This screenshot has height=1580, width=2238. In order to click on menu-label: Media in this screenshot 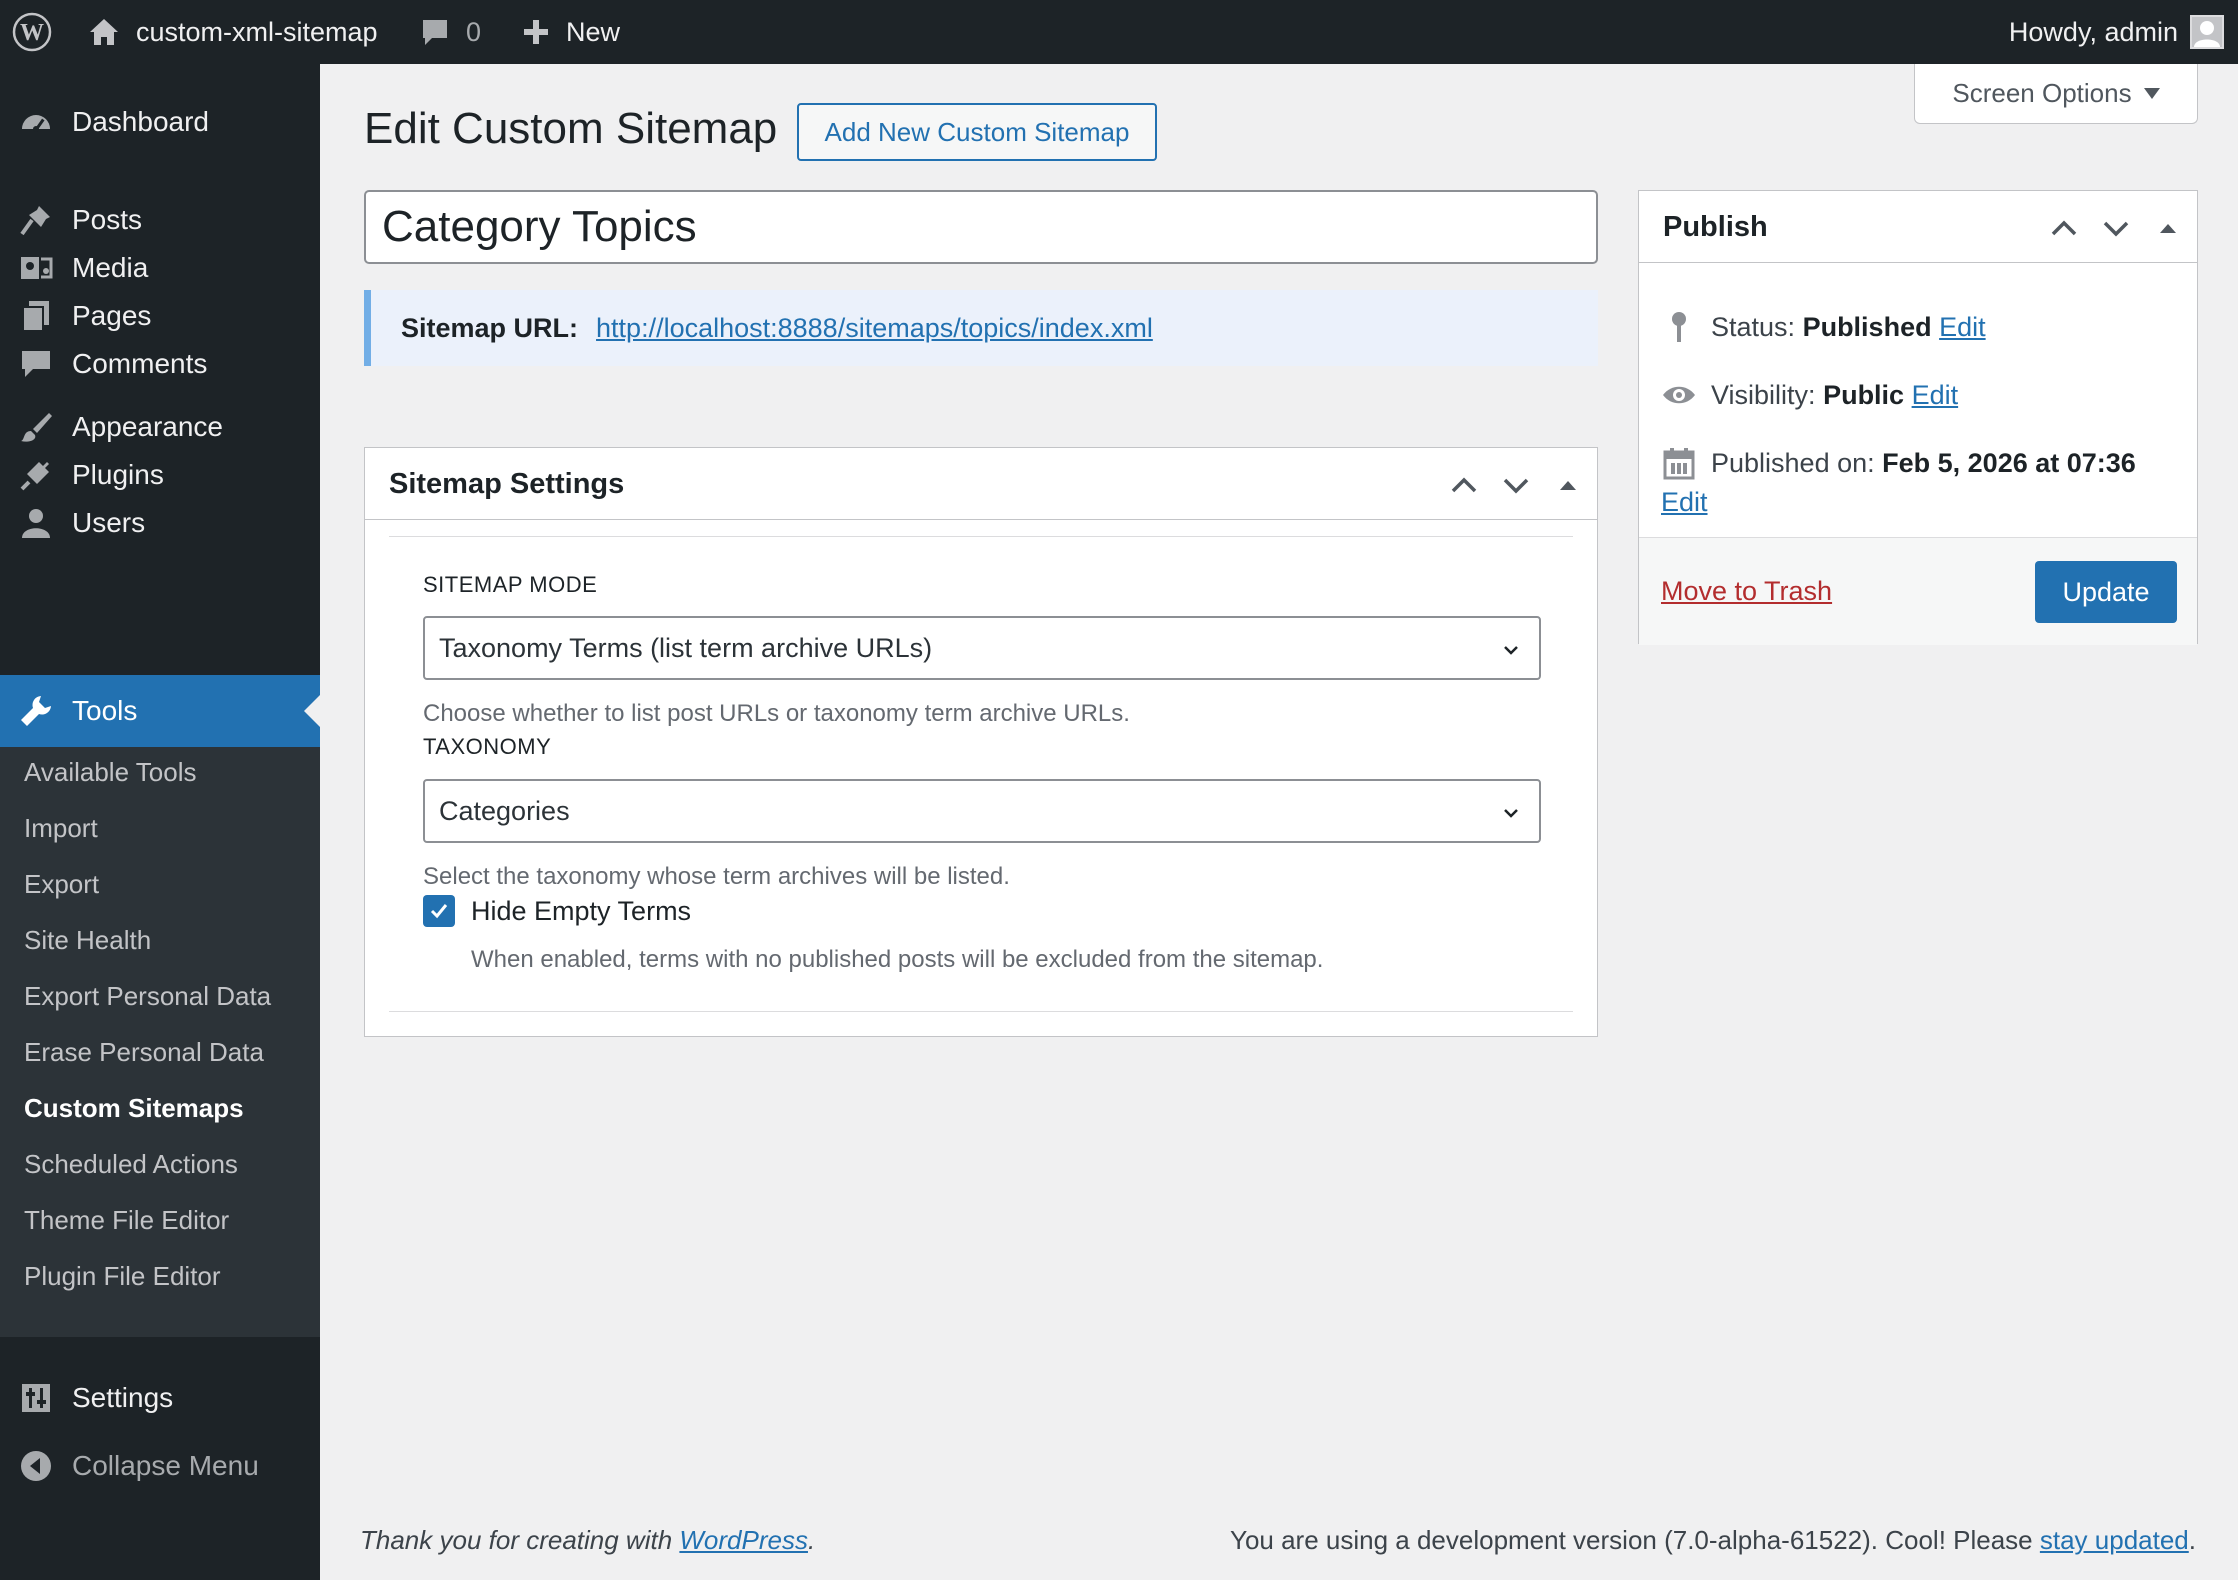, I will do `click(110, 267)`.